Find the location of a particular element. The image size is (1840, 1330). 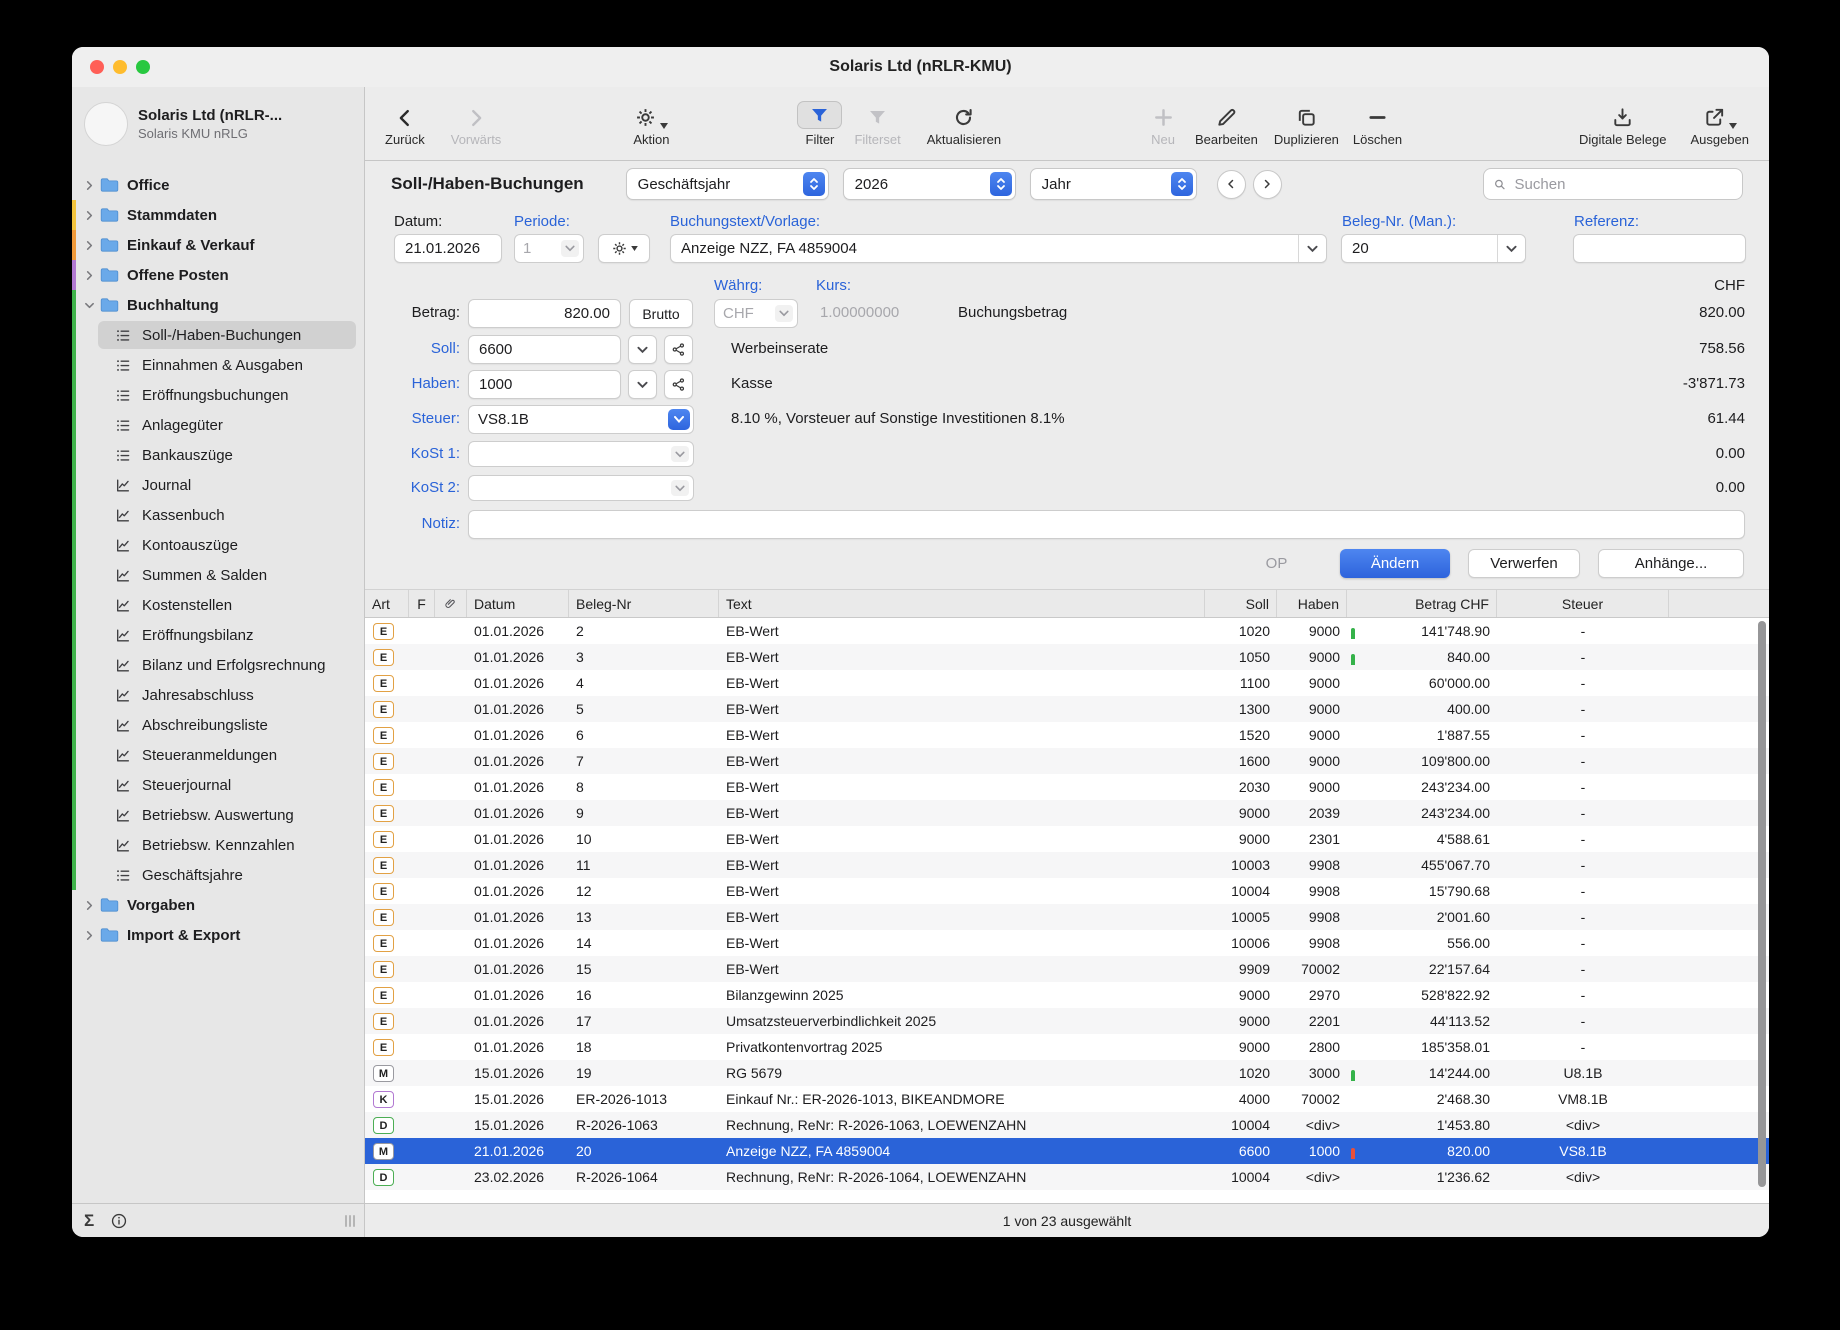

haben-field is located at coordinates (544, 384).